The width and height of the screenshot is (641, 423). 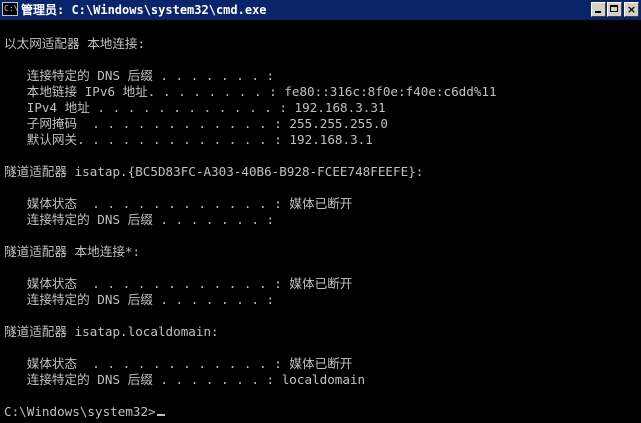 What do you see at coordinates (80, 411) in the screenshot?
I see `command-prompt: C:\Windows\system32>` at bounding box center [80, 411].